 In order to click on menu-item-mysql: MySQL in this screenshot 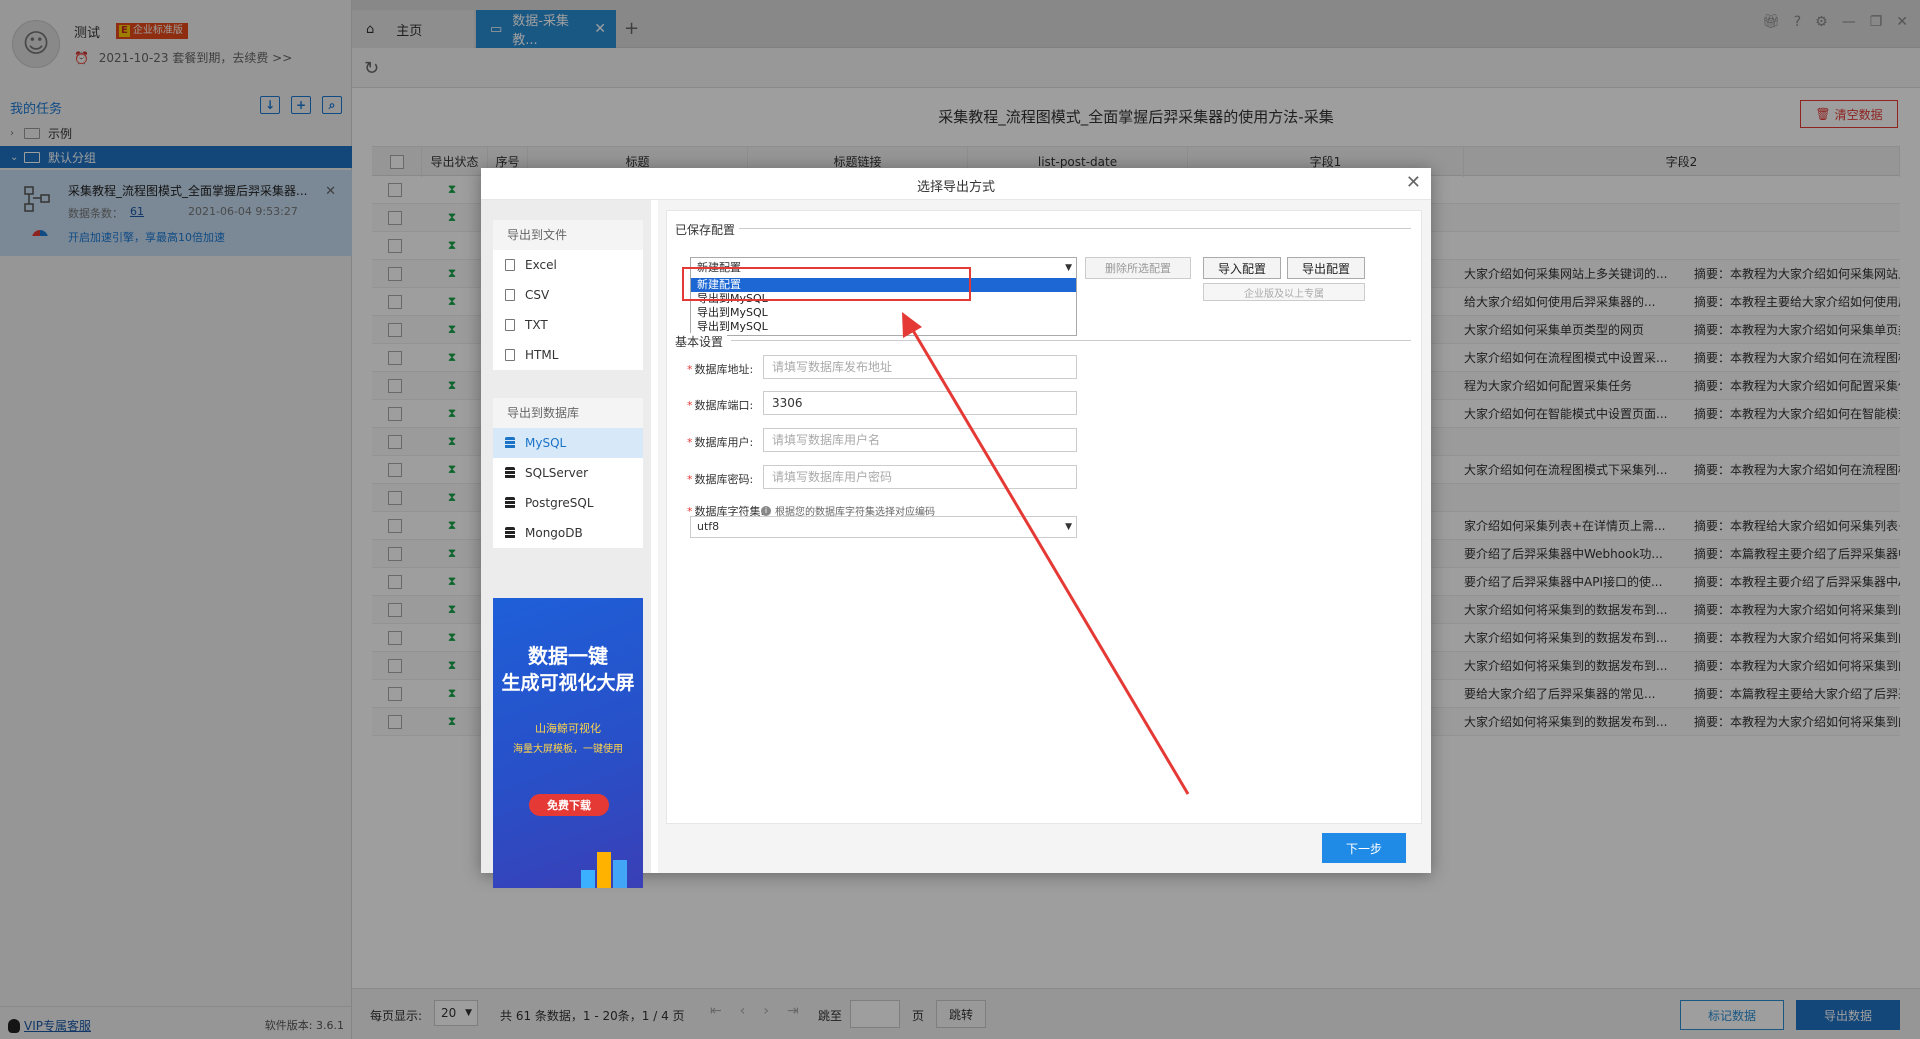, I will do `click(568, 443)`.